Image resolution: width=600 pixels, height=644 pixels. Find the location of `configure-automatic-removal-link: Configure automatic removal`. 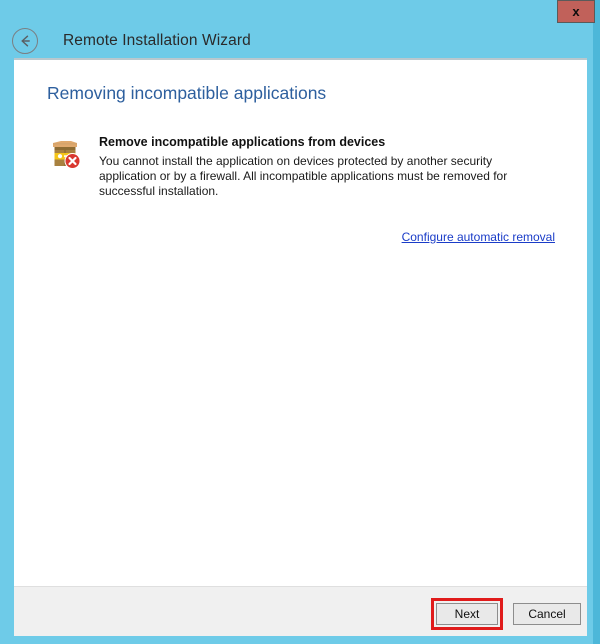

configure-automatic-removal-link: Configure automatic removal is located at coordinates (478, 237).